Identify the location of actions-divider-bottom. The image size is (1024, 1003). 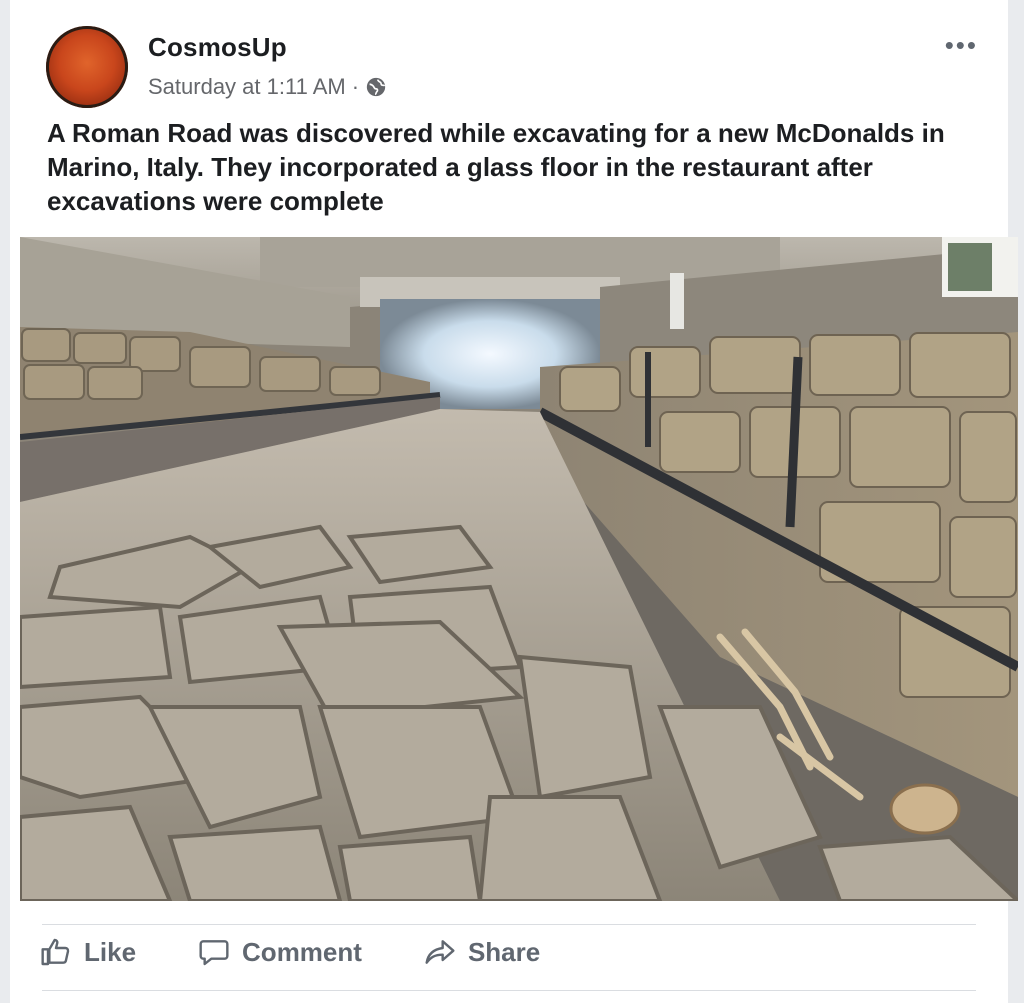
(509, 990).